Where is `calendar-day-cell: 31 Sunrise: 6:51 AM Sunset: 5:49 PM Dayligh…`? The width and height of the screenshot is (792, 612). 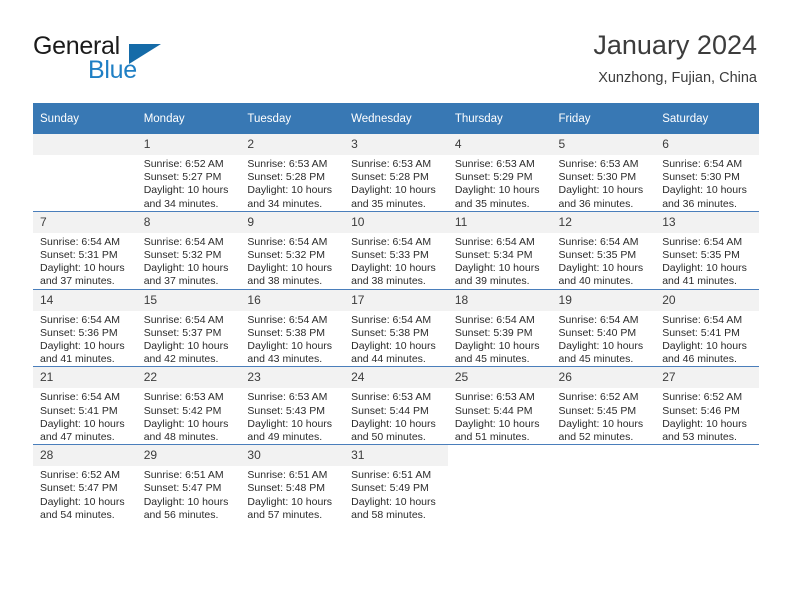
calendar-day-cell: 31 Sunrise: 6:51 AM Sunset: 5:49 PM Dayligh… is located at coordinates (396, 483).